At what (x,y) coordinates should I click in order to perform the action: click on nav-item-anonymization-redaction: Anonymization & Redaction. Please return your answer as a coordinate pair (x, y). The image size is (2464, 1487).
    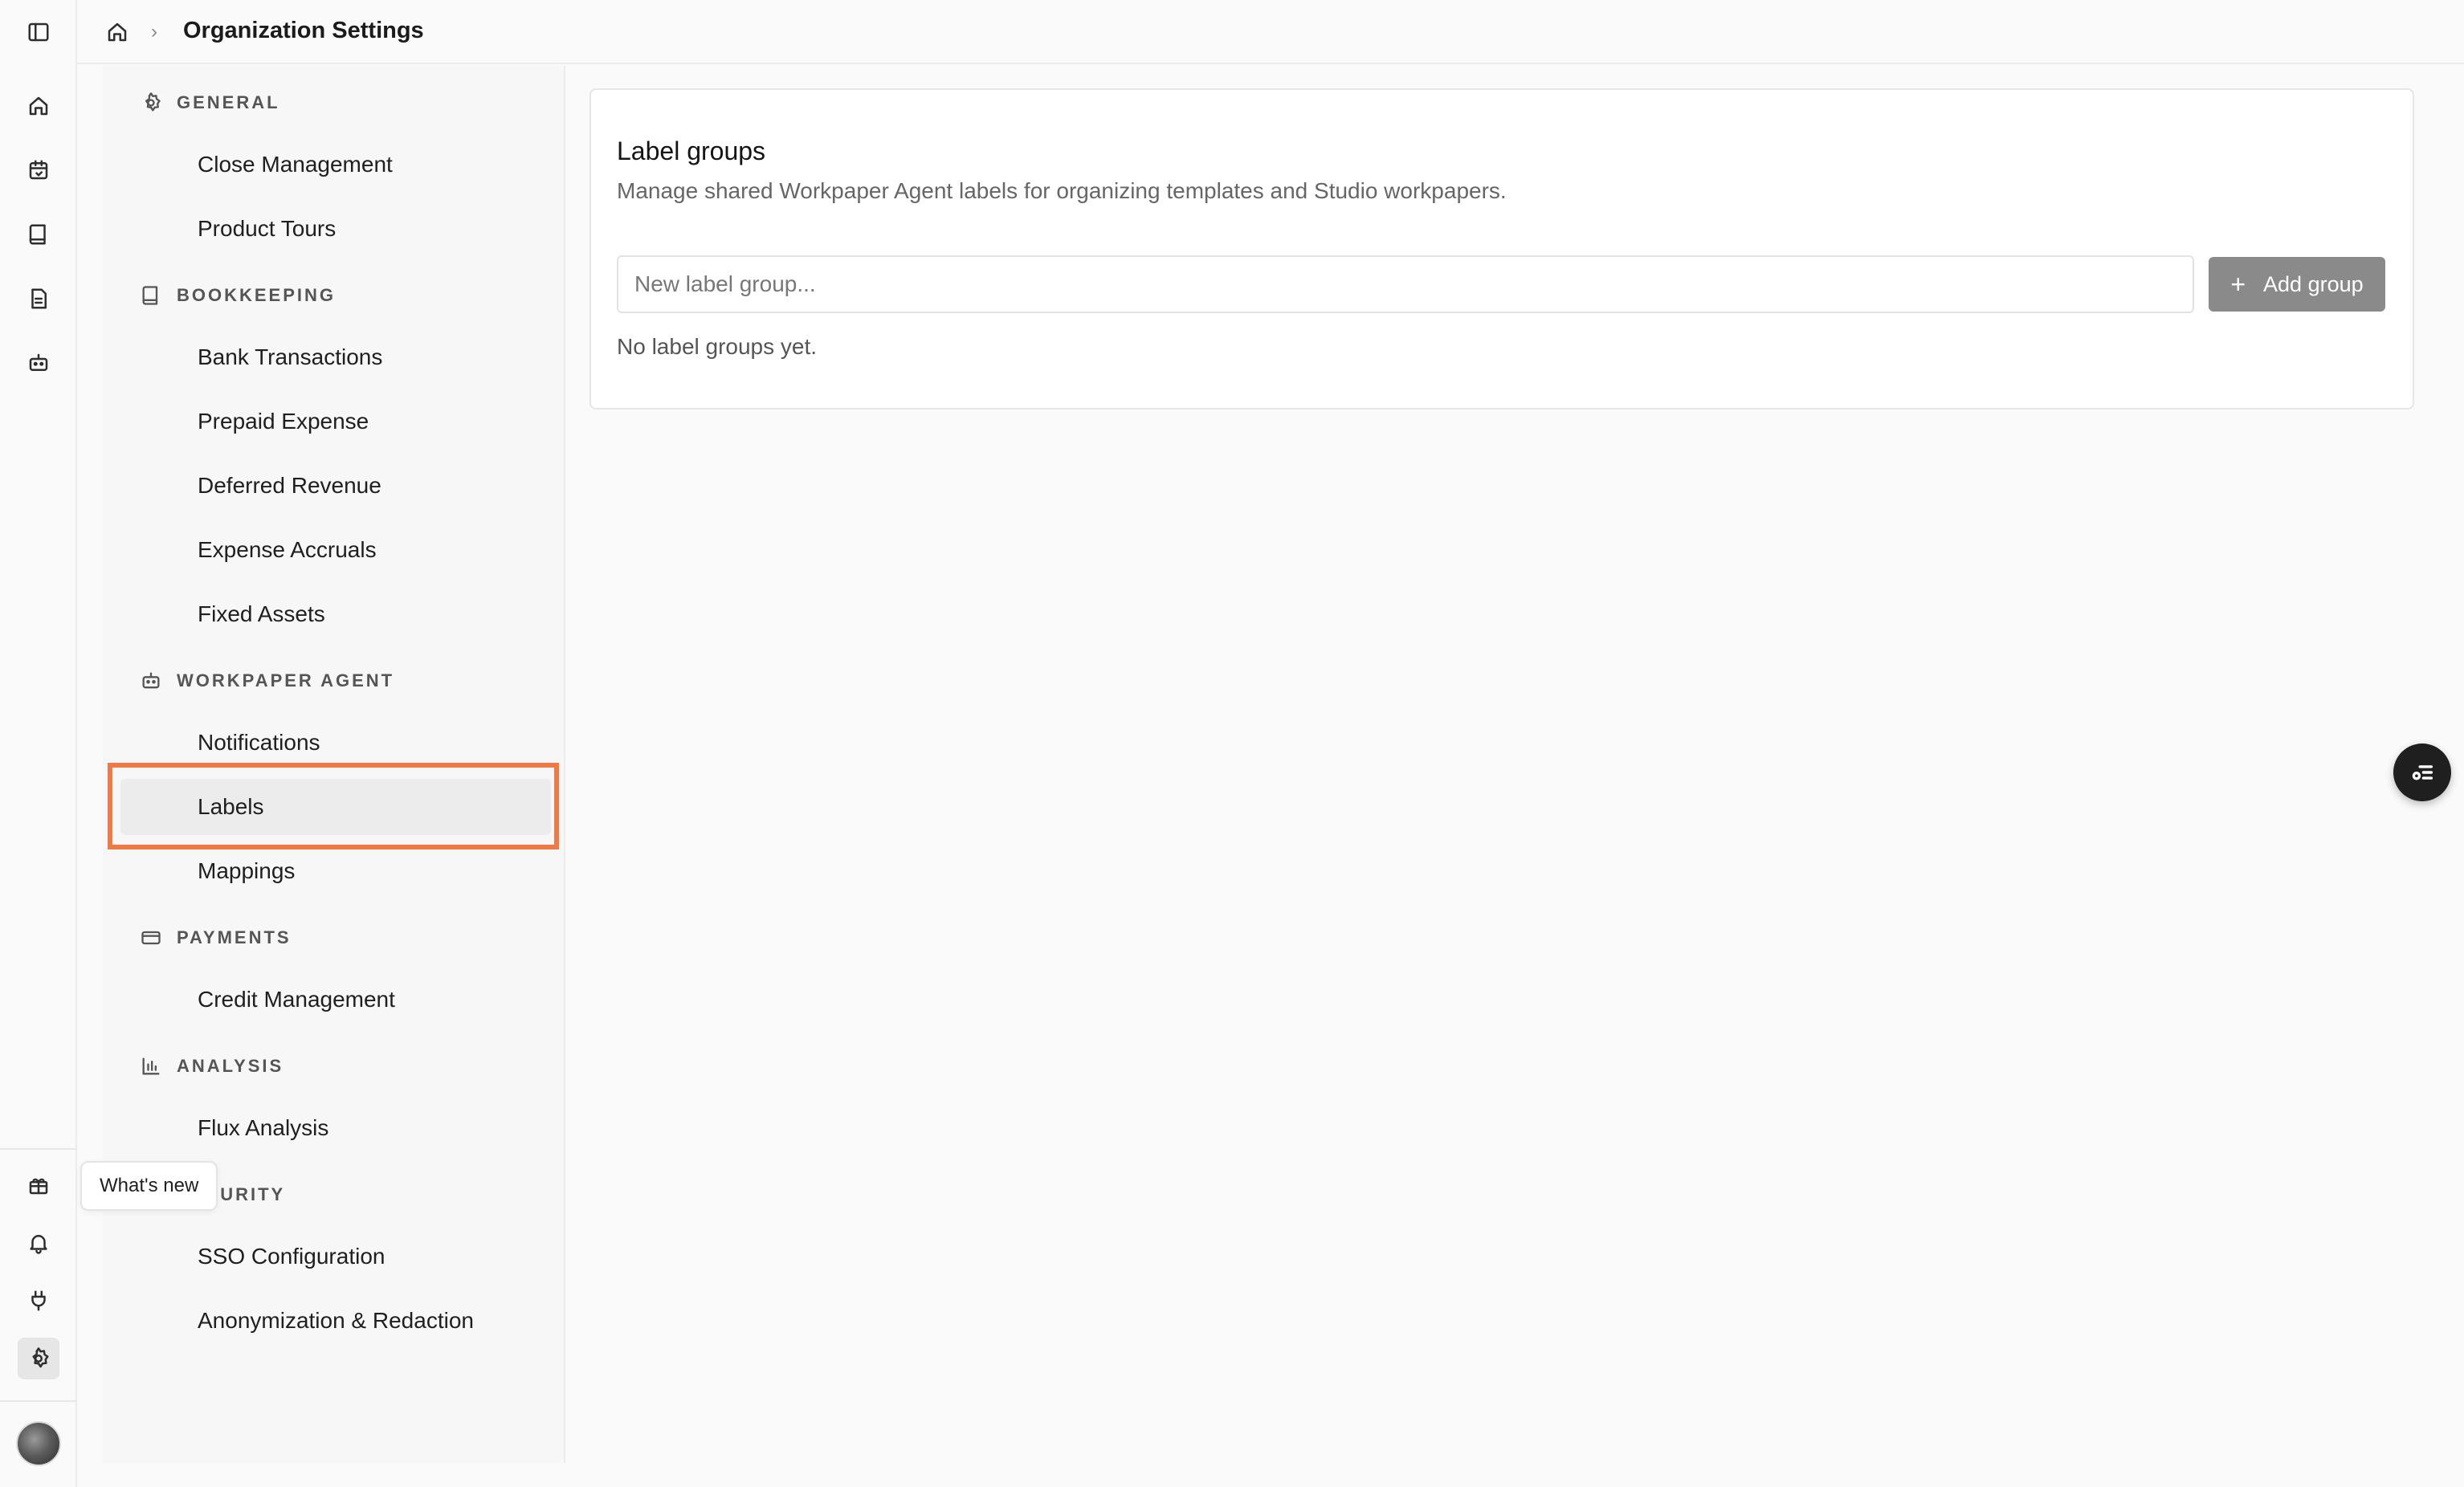
    Looking at the image, I should click on (335, 1321).